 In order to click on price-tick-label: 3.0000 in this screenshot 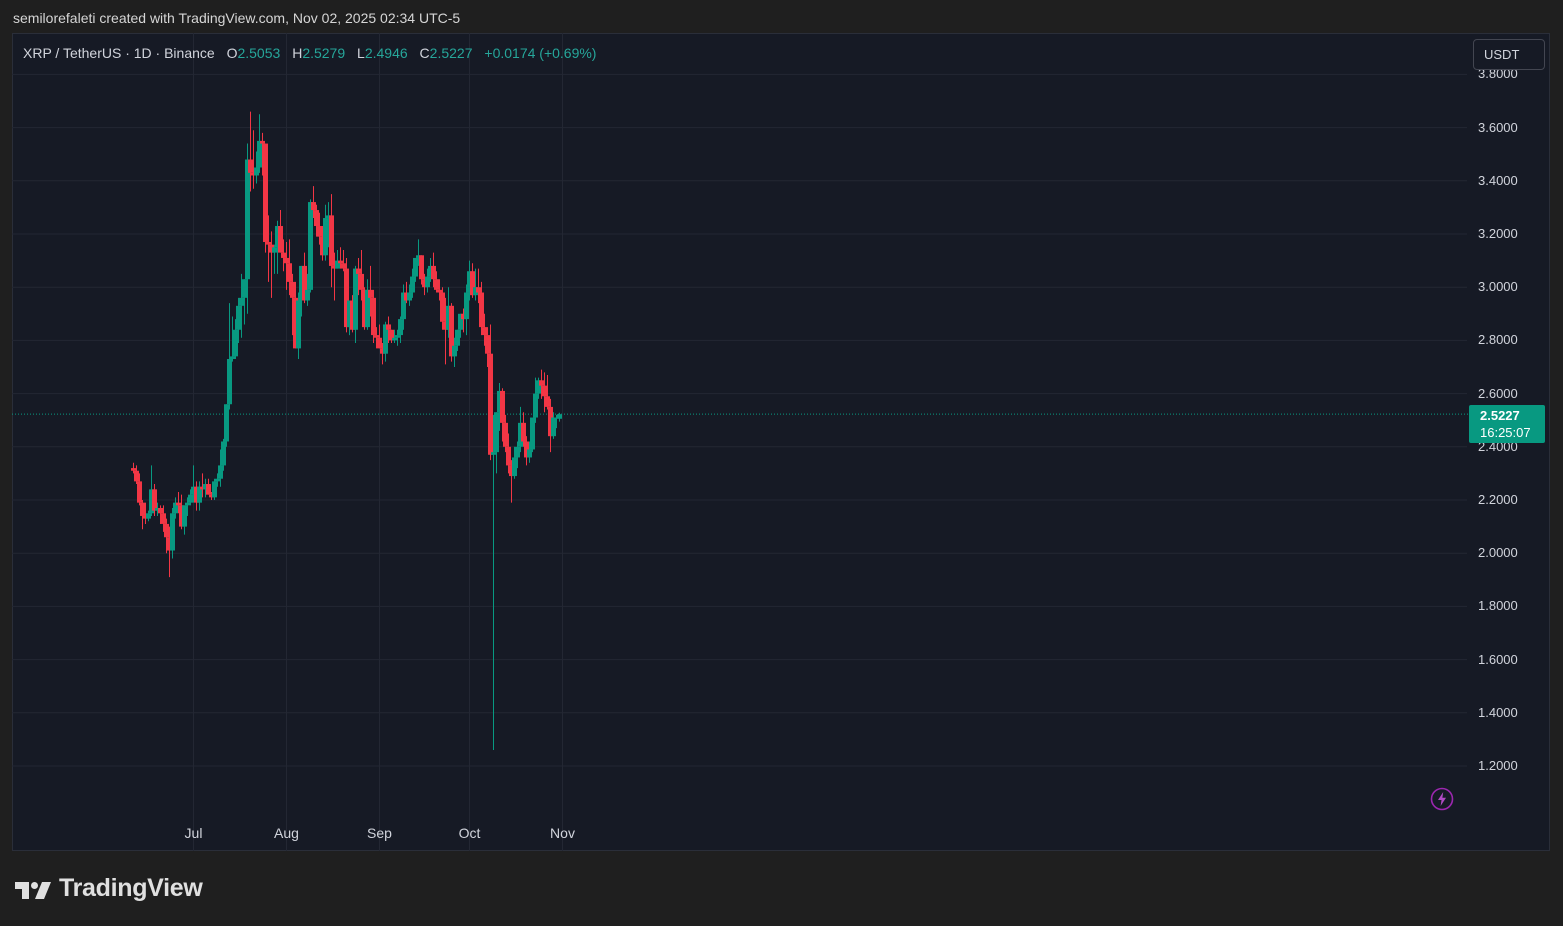, I will do `click(1498, 287)`.